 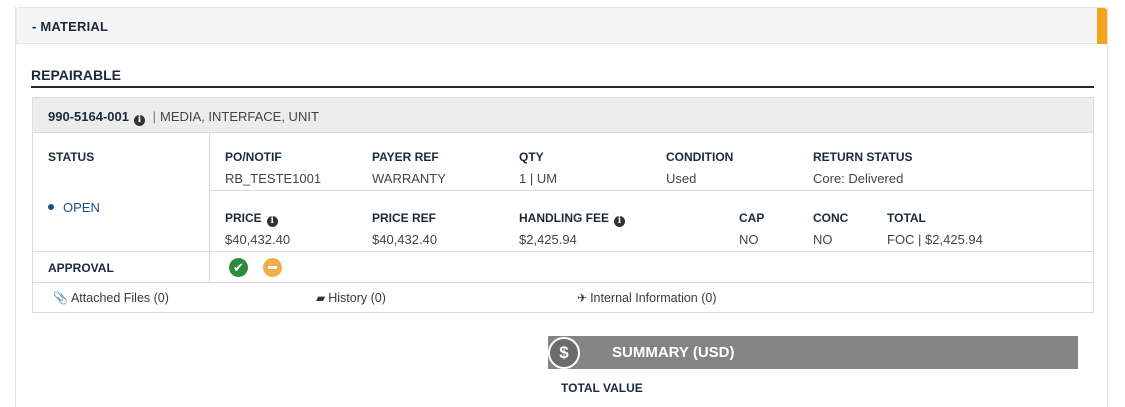 What do you see at coordinates (321, 298) in the screenshot?
I see `book-icon: ▰` at bounding box center [321, 298].